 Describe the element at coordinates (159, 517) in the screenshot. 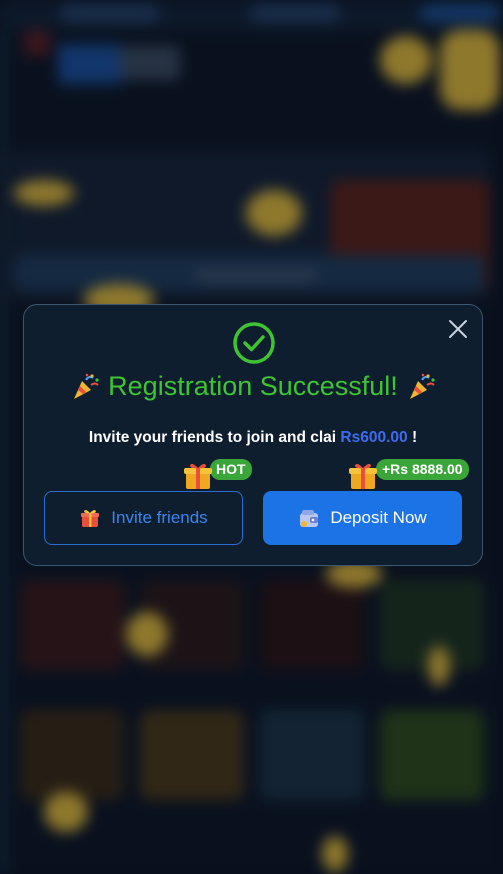

I see `invite-friends-label: Invite friends` at that location.